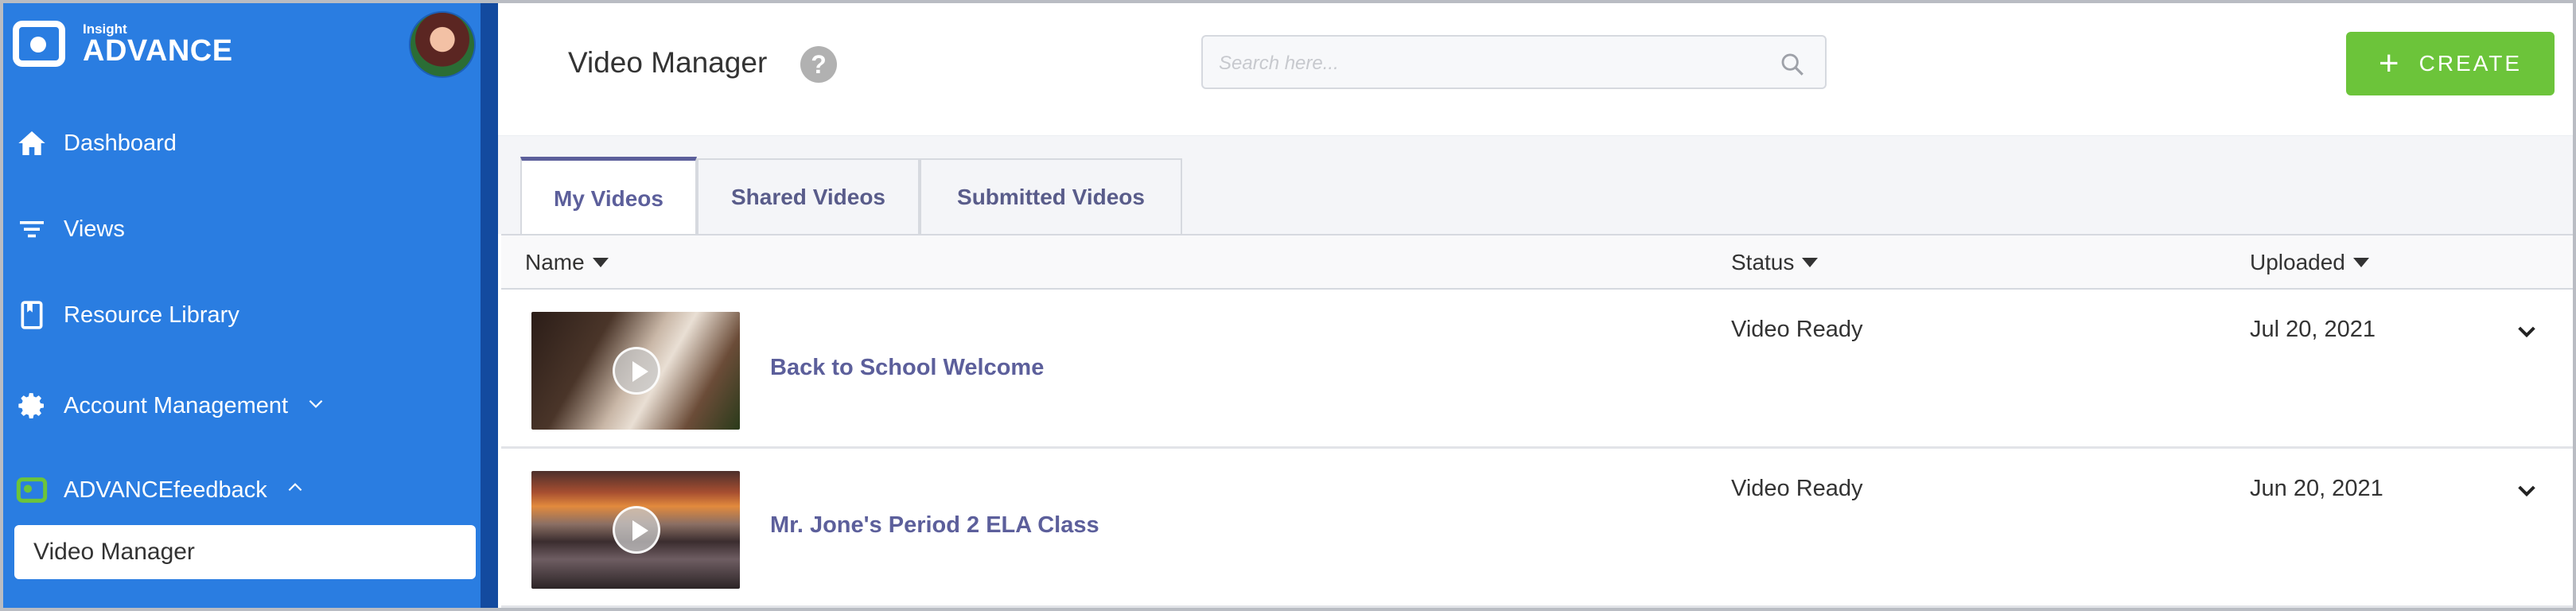 The height and width of the screenshot is (611, 2576). I want to click on create-button-label: CREATE, so click(2471, 63).